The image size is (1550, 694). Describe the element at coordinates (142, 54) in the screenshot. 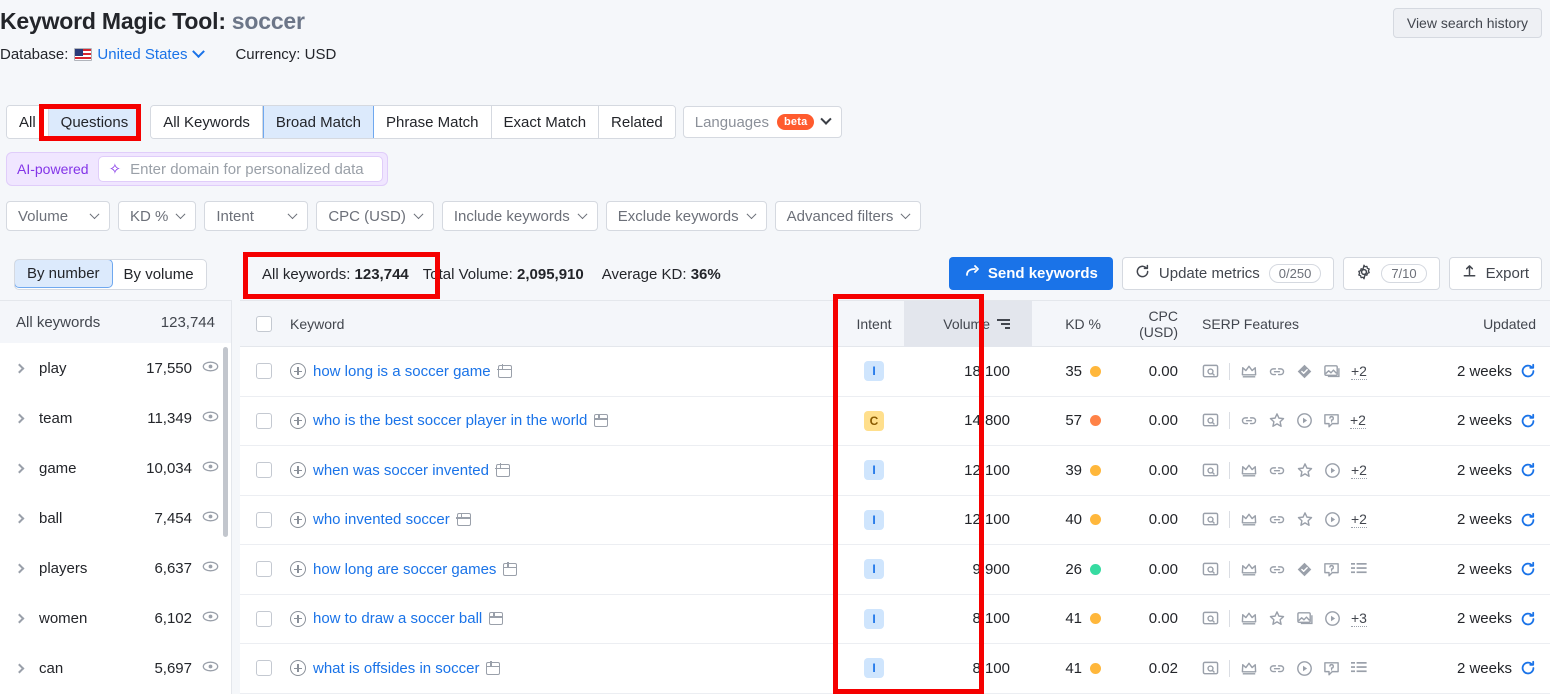

I see `database-value: United States` at that location.